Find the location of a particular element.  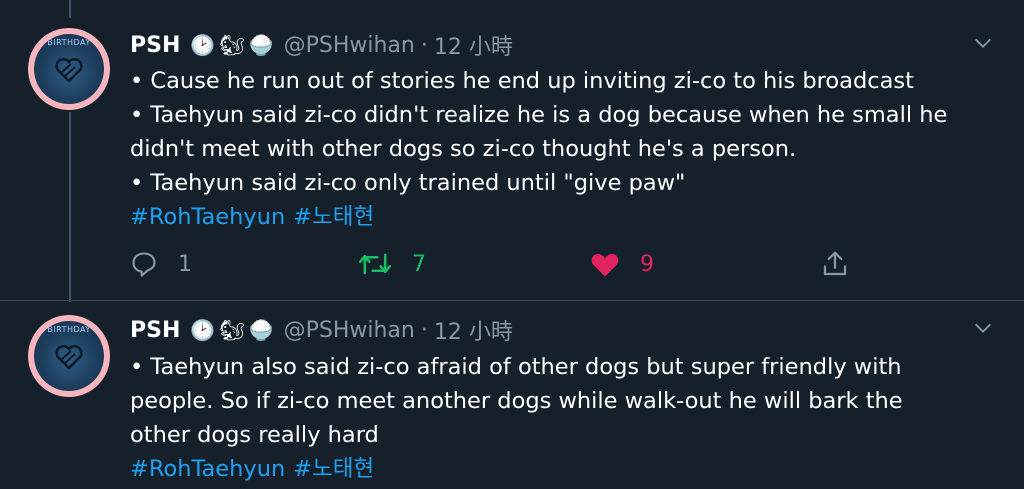

like-button: 9 is located at coordinates (622, 264).